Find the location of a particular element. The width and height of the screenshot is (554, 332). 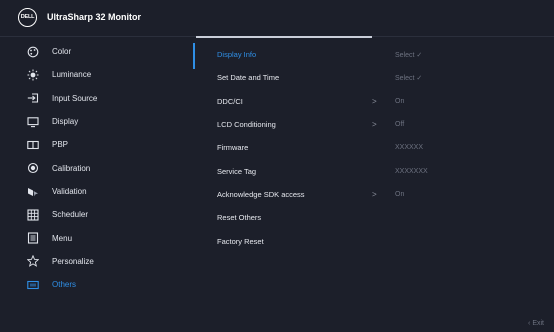

menu-row-display-info: Display Info Select ✓ is located at coordinates (375, 54).